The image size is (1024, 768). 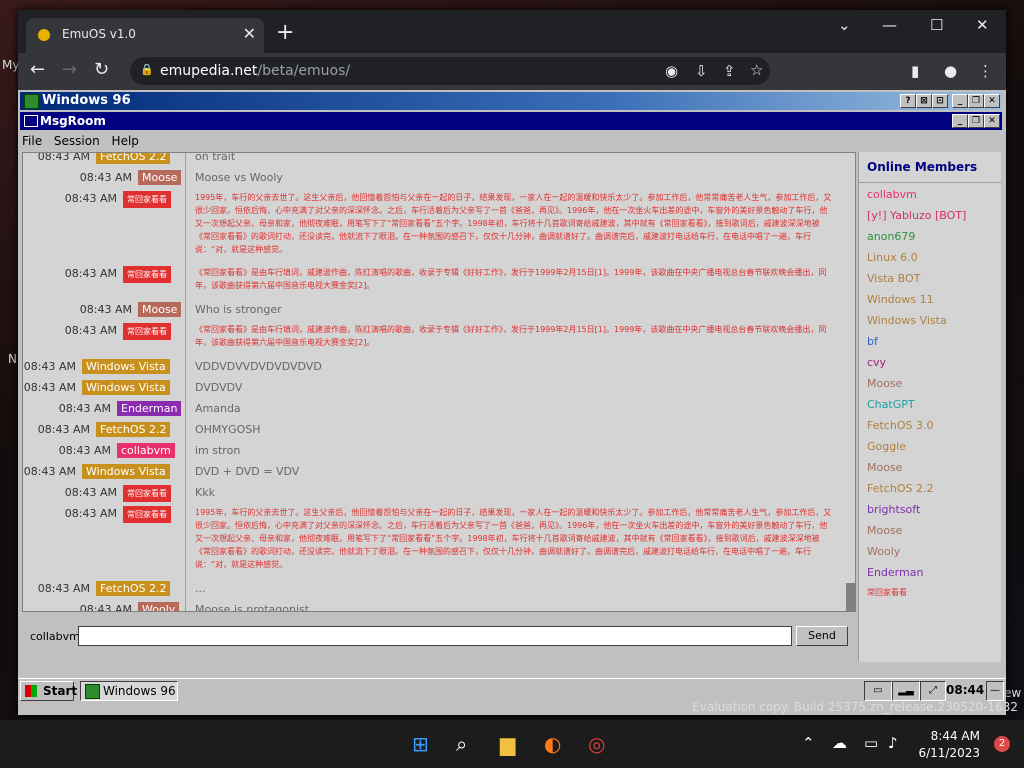 I want to click on fullscreen-tray-icon: ⤢, so click(x=933, y=691).